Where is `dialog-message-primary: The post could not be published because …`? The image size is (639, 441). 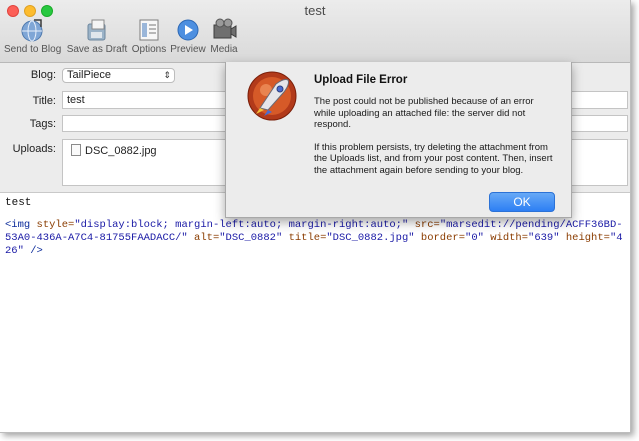
dialog-message-primary: The post could not be published because … is located at coordinates (424, 113).